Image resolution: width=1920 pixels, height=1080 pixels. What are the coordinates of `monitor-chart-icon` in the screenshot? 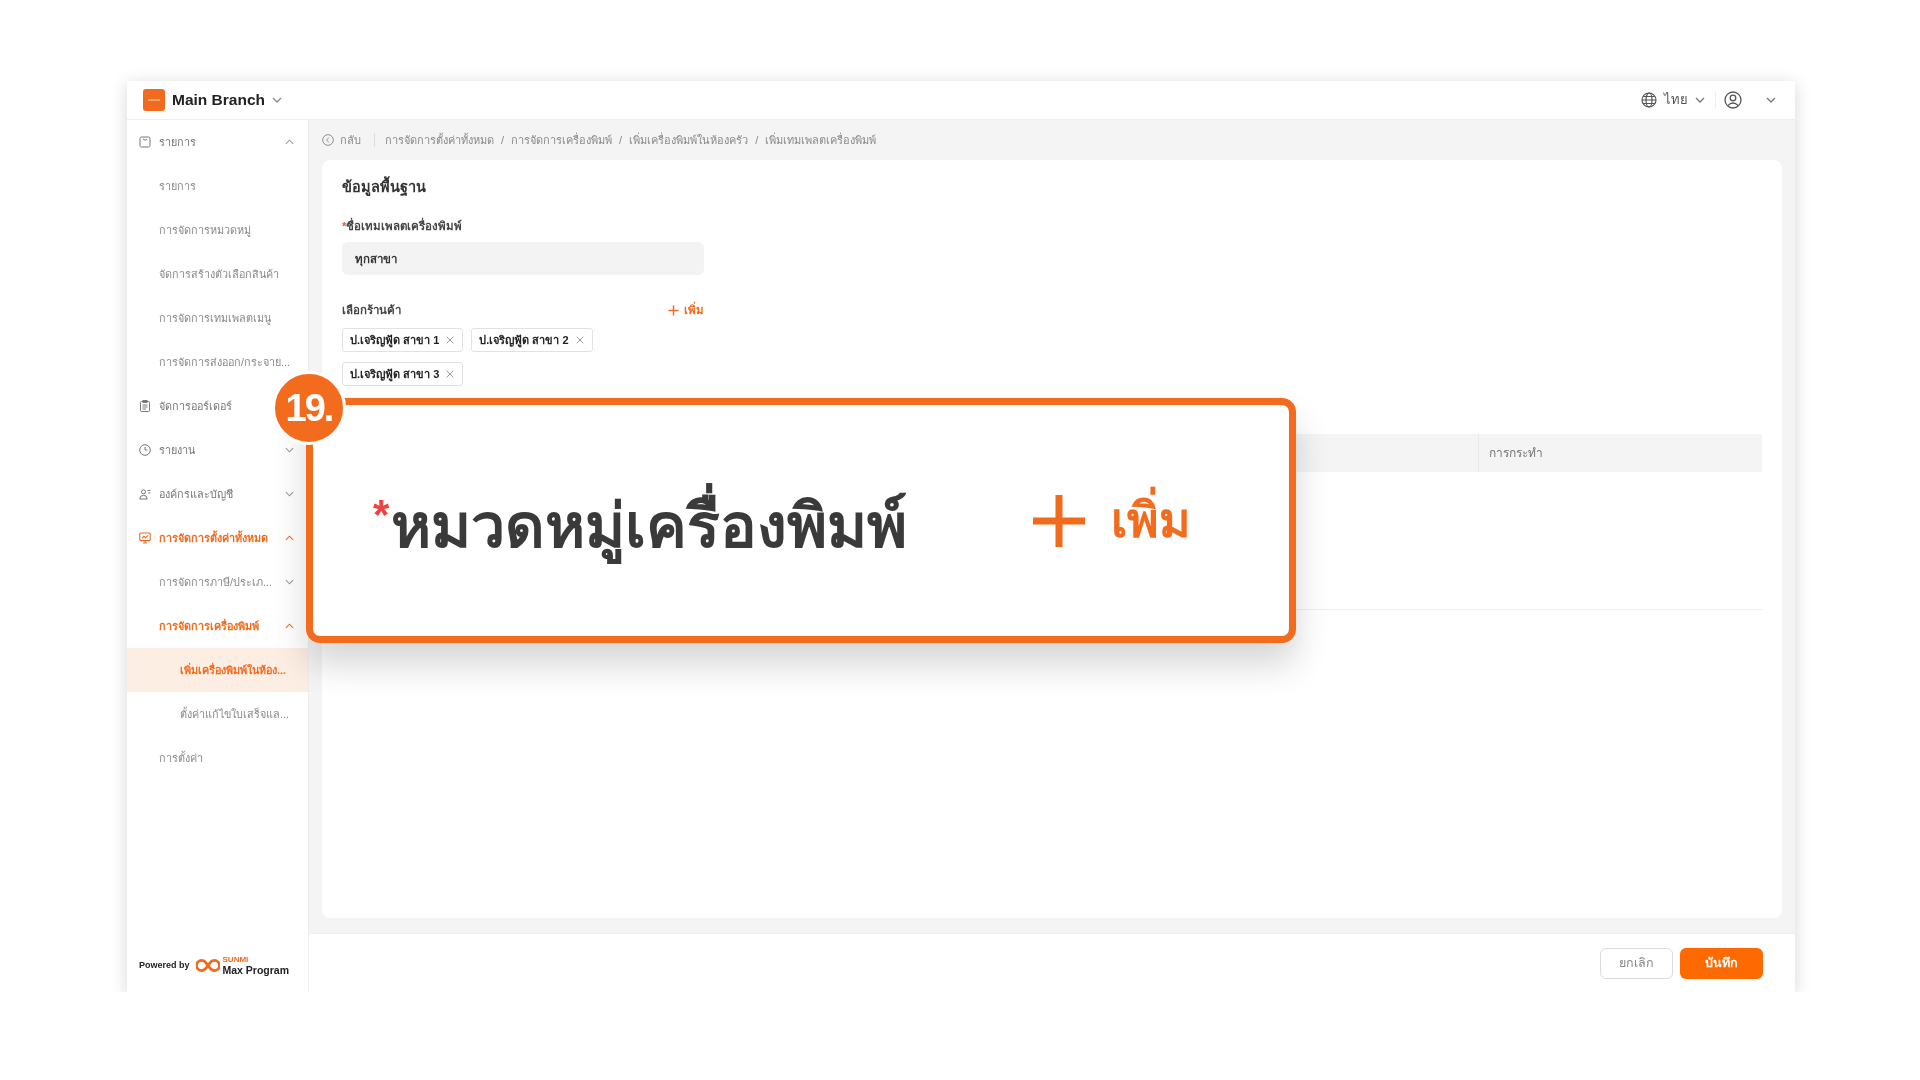 It's located at (145, 538).